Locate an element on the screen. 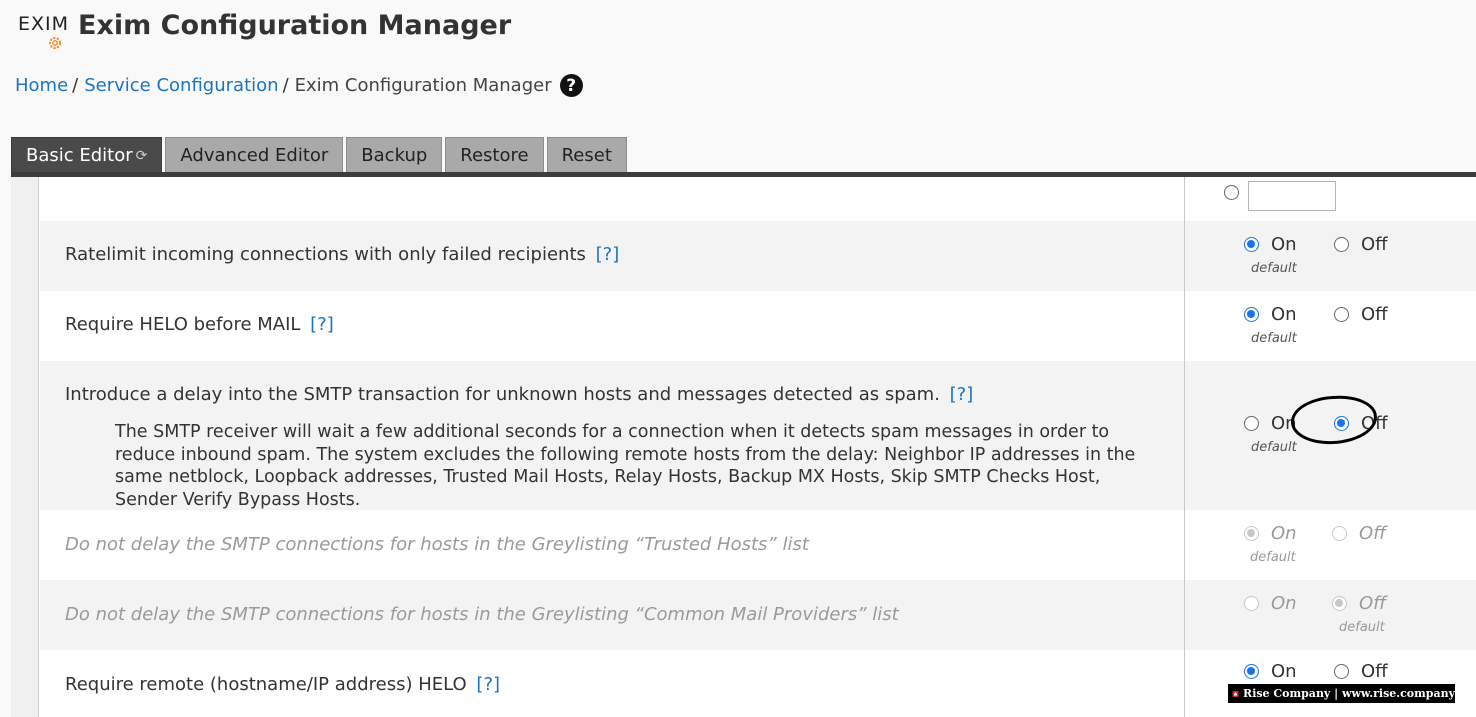  tab-reset: Reset is located at coordinates (586, 155).